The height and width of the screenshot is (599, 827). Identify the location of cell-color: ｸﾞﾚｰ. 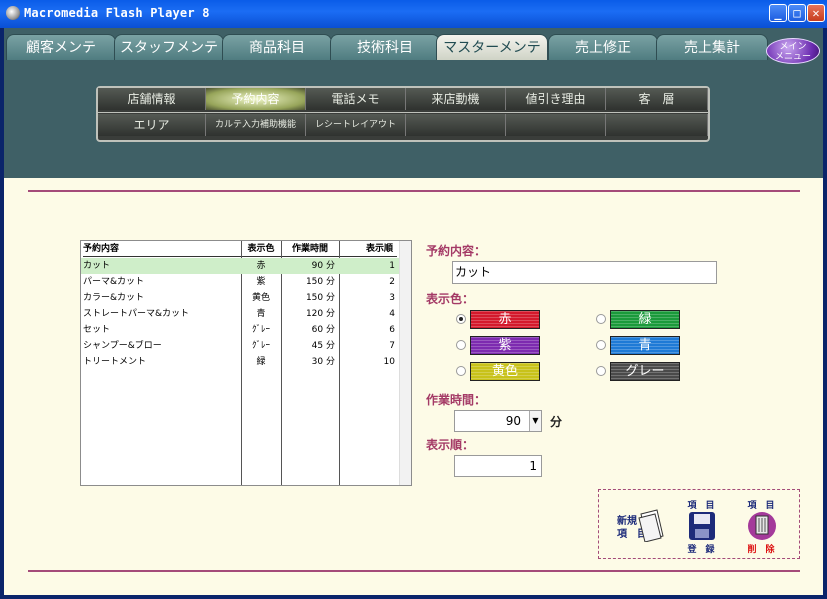
(260, 330).